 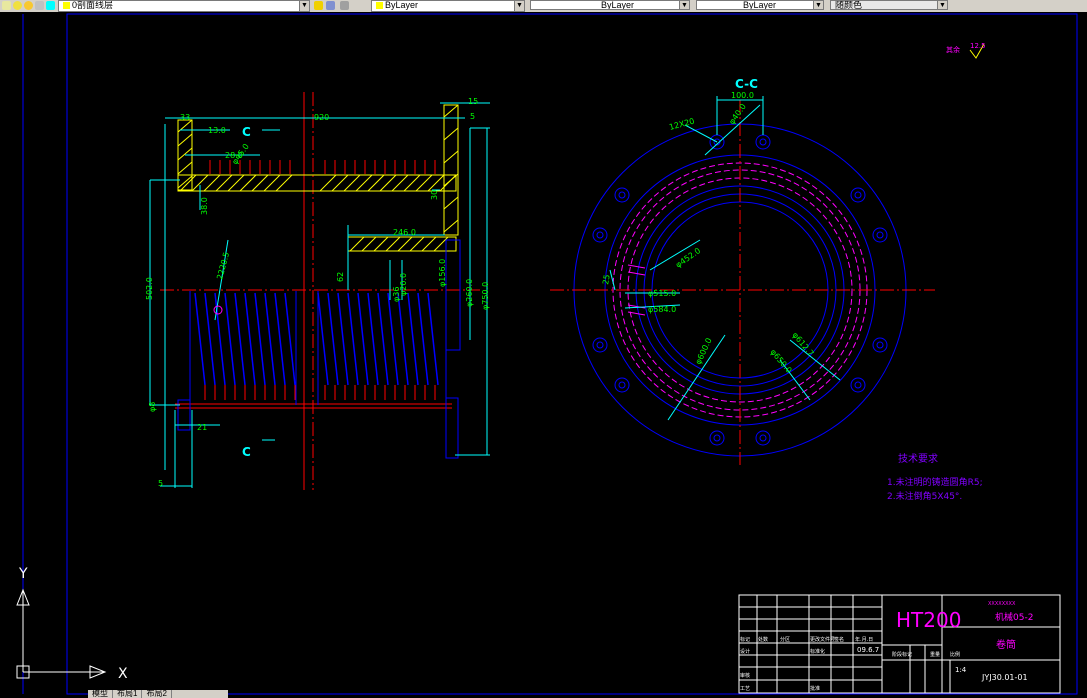 I want to click on dim-22025: 2220.5, so click(x=223, y=265).